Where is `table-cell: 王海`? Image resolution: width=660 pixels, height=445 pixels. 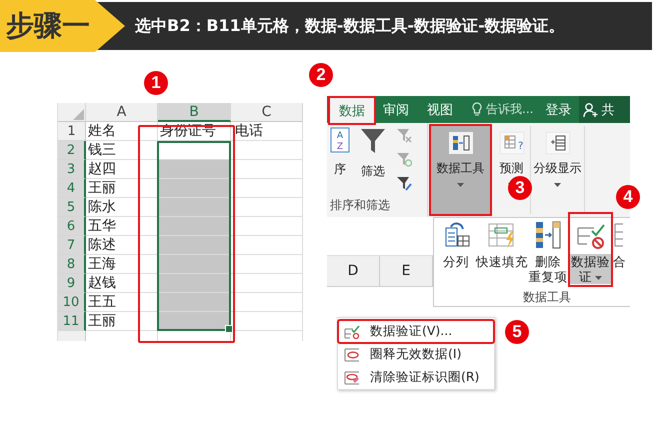 table-cell: 王海 is located at coordinates (122, 264).